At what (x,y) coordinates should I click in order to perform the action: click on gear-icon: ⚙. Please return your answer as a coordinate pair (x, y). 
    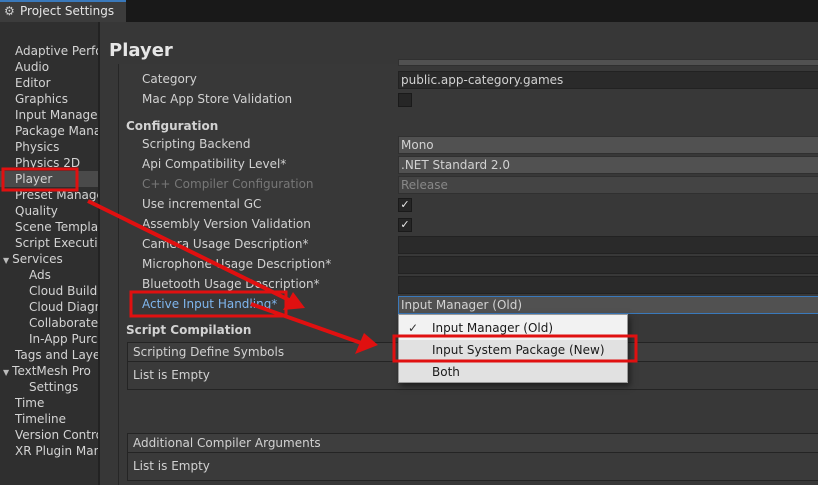
    Looking at the image, I should click on (9, 11).